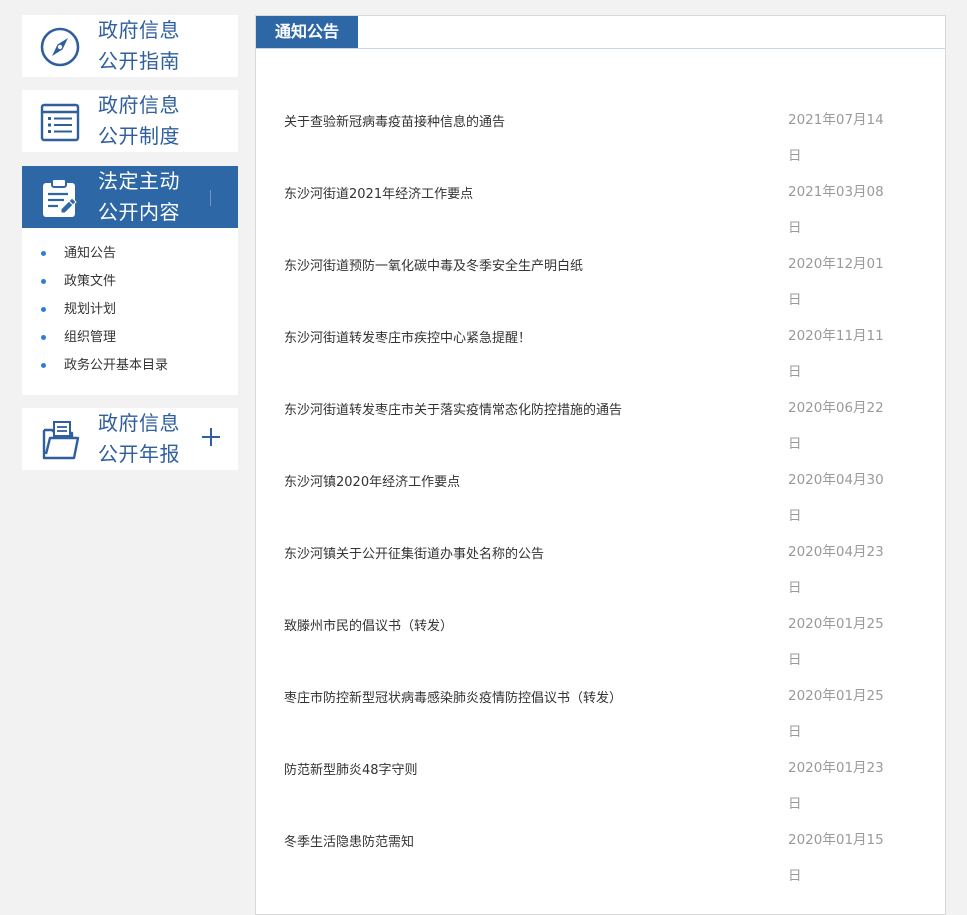  Describe the element at coordinates (836, 786) in the screenshot. I see `notice-date: 2020年01月23日` at that location.